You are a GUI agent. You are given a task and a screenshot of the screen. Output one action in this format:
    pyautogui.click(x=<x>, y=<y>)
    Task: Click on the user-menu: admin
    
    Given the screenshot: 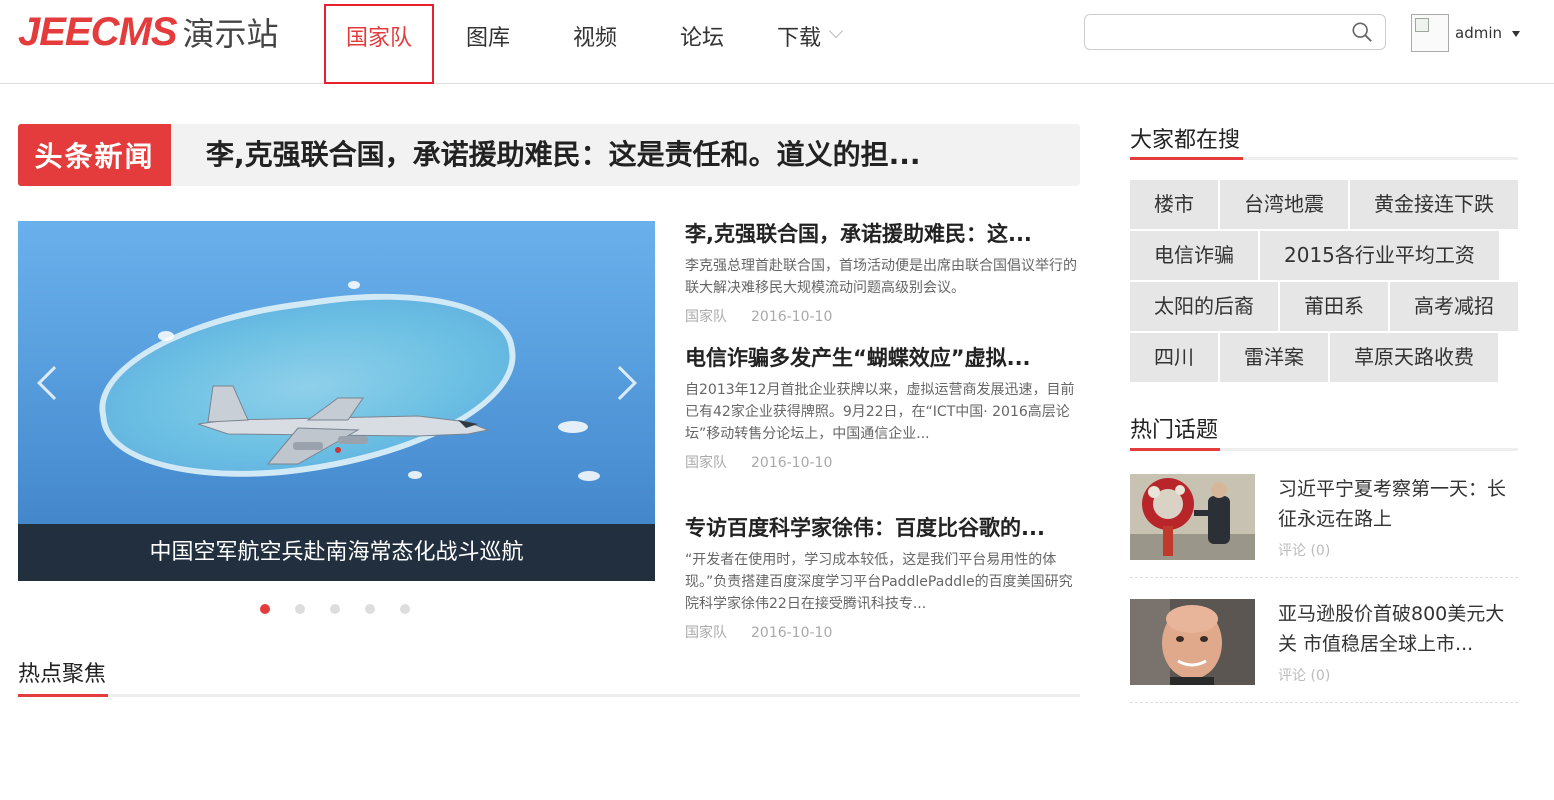 What is the action you would take?
    pyautogui.click(x=1465, y=33)
    